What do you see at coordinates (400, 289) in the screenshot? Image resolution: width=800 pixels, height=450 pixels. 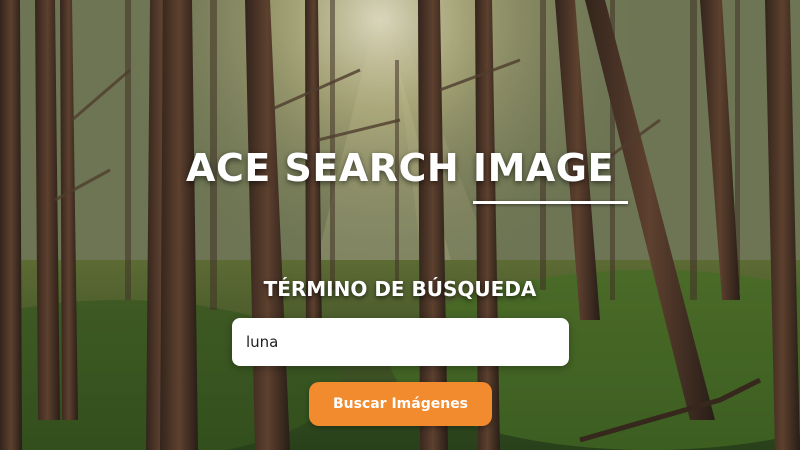 I see `search-label: TÉRMINO DE BÚSQUEDA` at bounding box center [400, 289].